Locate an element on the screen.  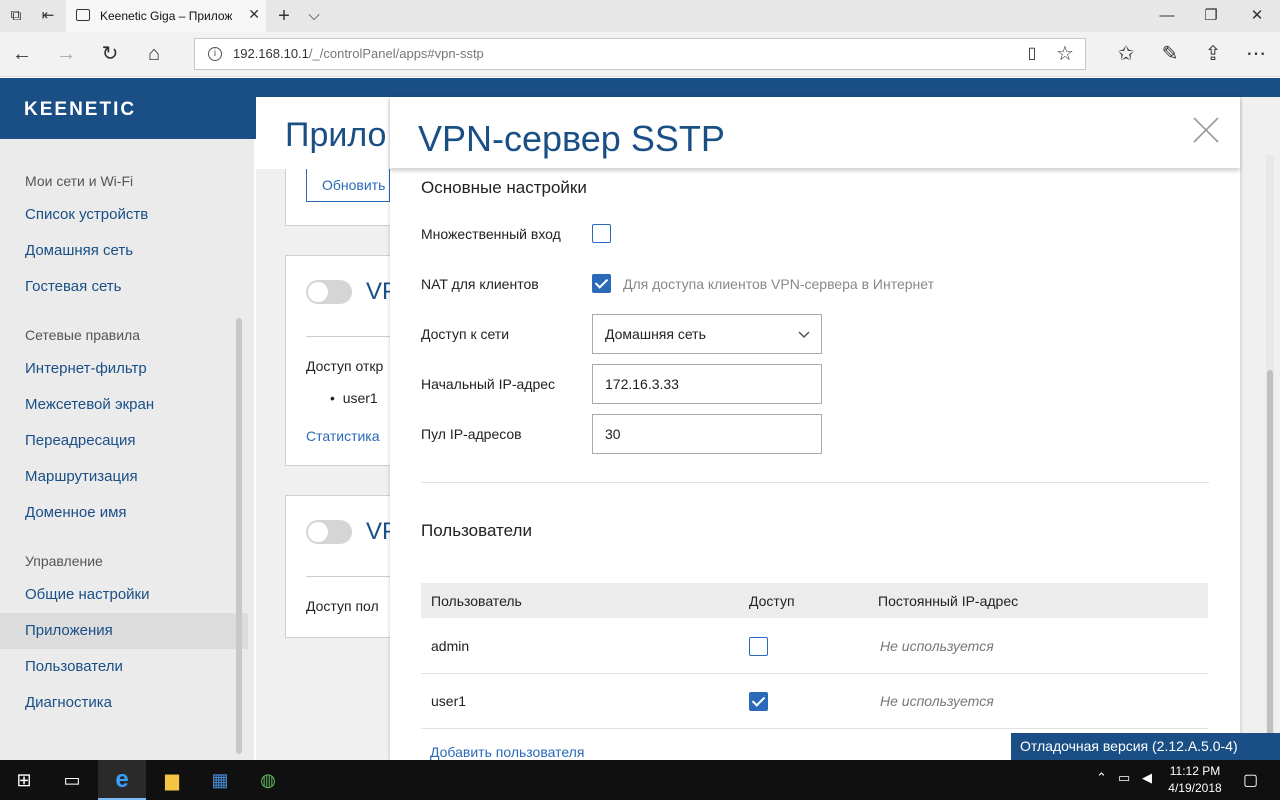
minimize-icon: — is located at coordinates (1167, 16).